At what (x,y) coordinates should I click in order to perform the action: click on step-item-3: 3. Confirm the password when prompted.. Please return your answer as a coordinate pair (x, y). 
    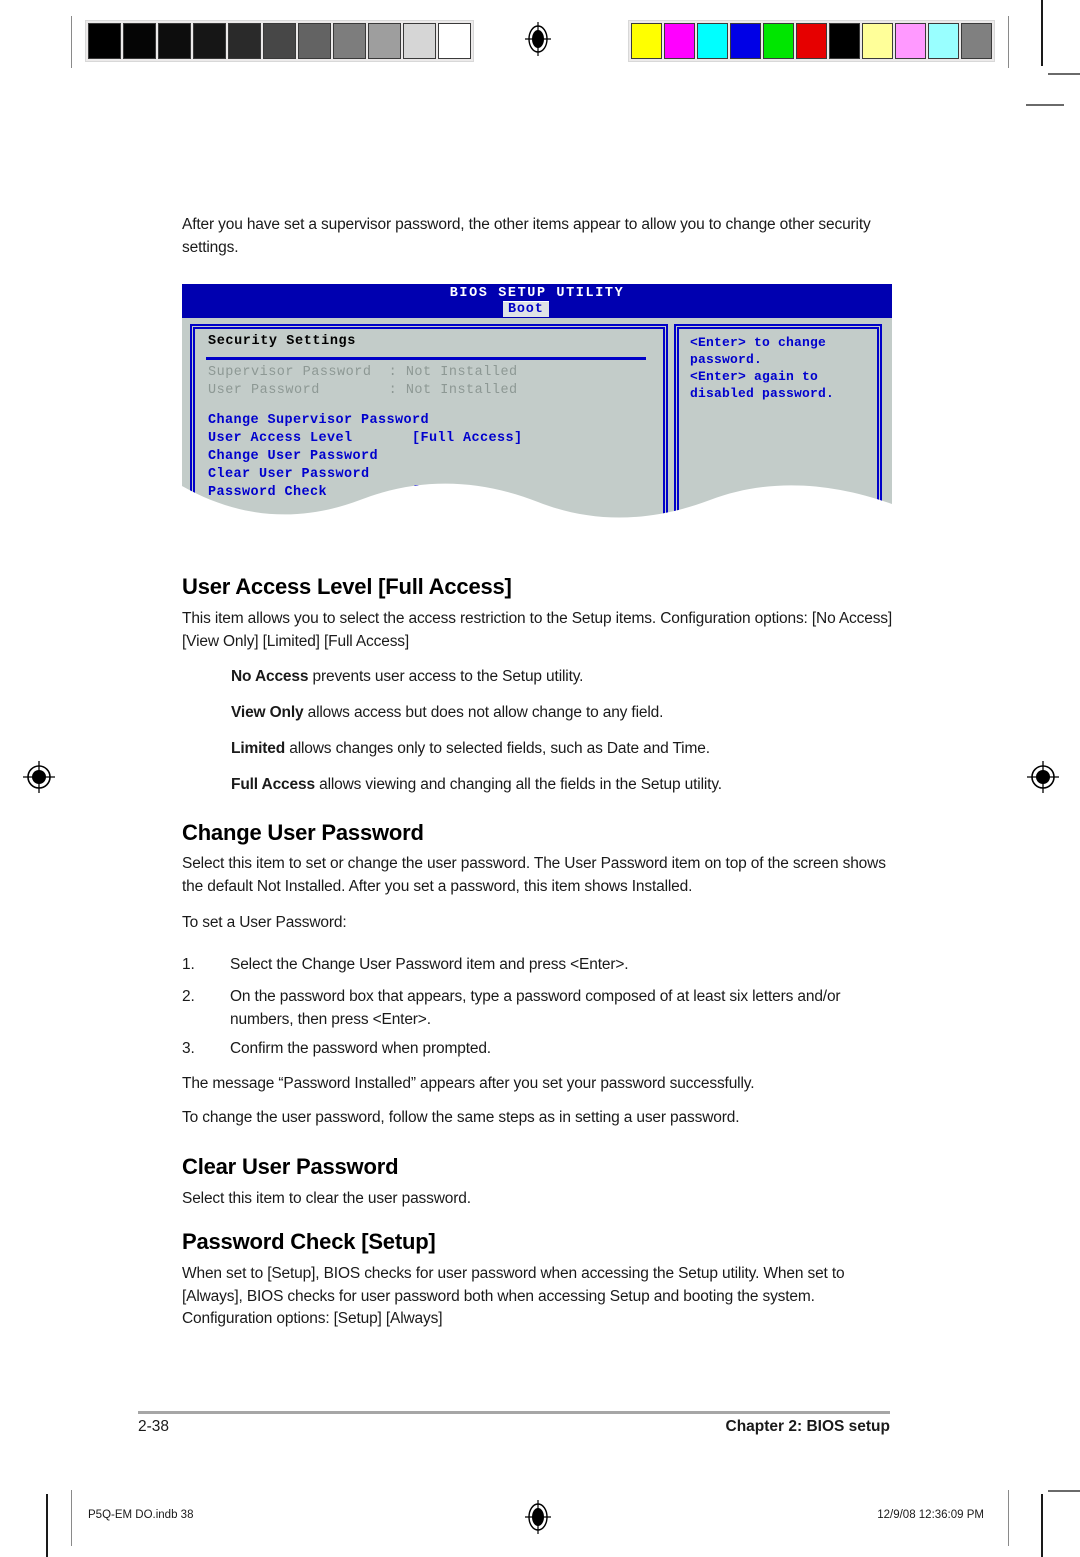
    Looking at the image, I should click on (538, 1049).